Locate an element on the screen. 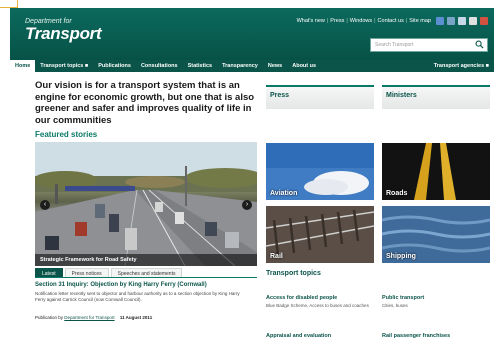 The width and height of the screenshot is (502, 343). nav-about-us: About us is located at coordinates (304, 66).